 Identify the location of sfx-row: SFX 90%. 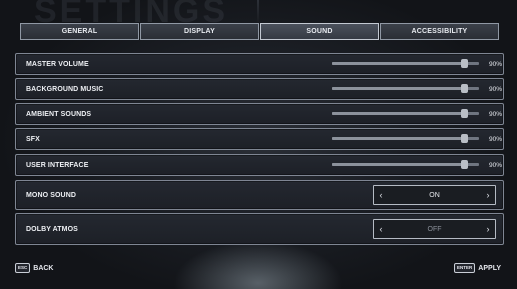
(259, 139).